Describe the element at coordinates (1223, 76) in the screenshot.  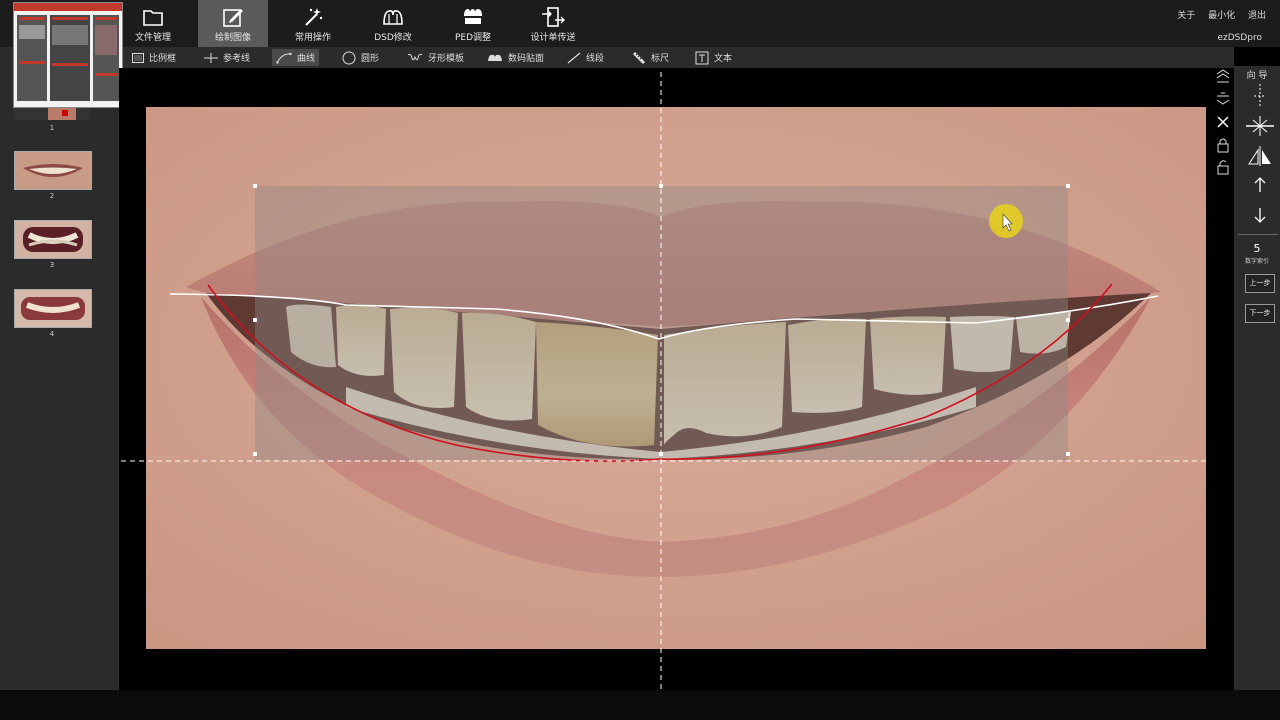
I see `layer-up-icon` at that location.